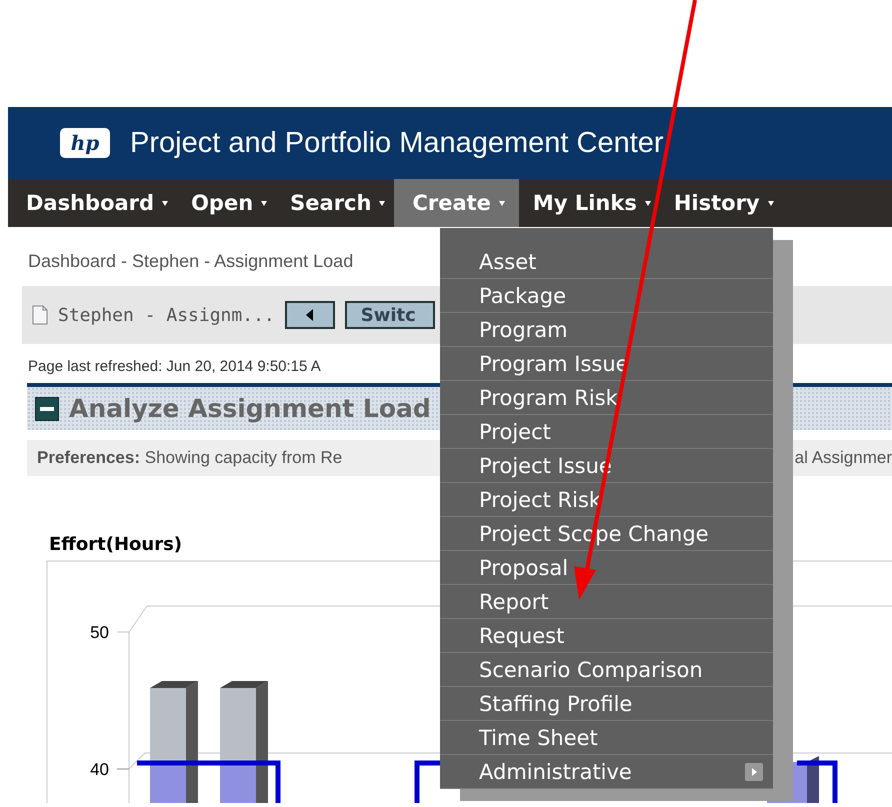  What do you see at coordinates (606, 432) in the screenshot?
I see `menu-item: Project` at bounding box center [606, 432].